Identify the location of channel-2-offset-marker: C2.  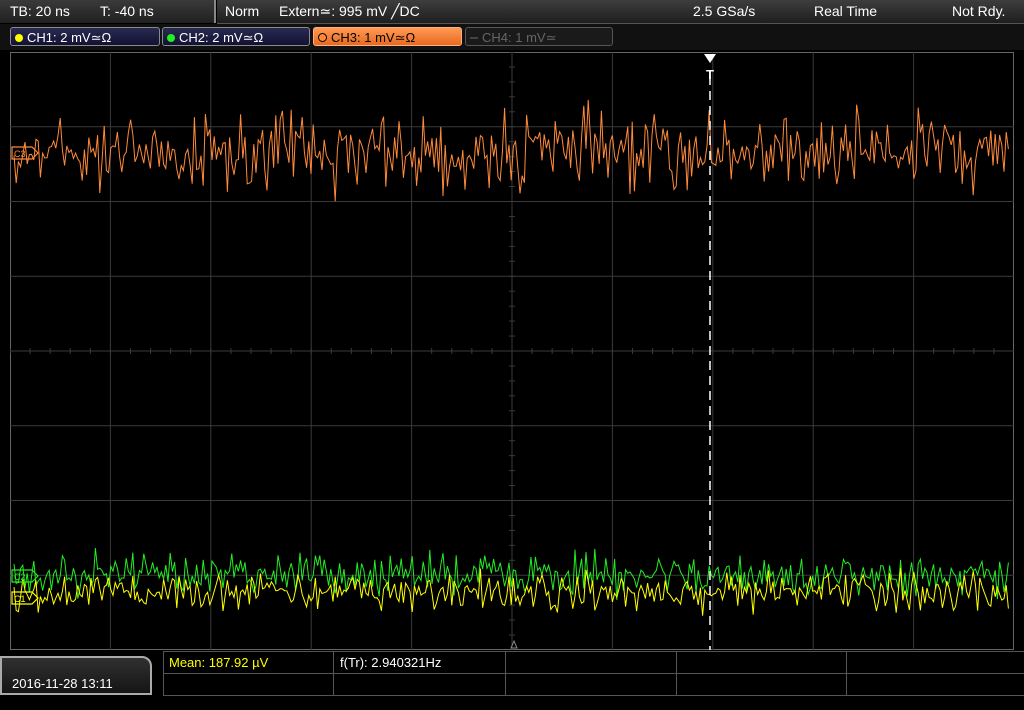
(25, 576).